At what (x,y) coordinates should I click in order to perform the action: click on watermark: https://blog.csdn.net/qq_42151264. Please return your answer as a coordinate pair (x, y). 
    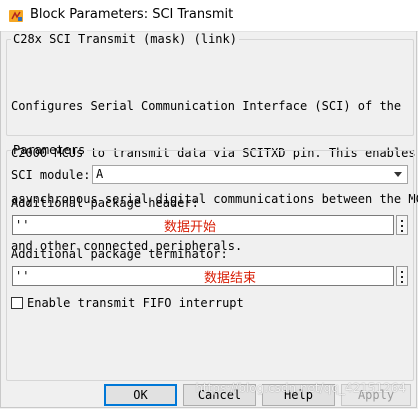
    Looking at the image, I should click on (300, 388).